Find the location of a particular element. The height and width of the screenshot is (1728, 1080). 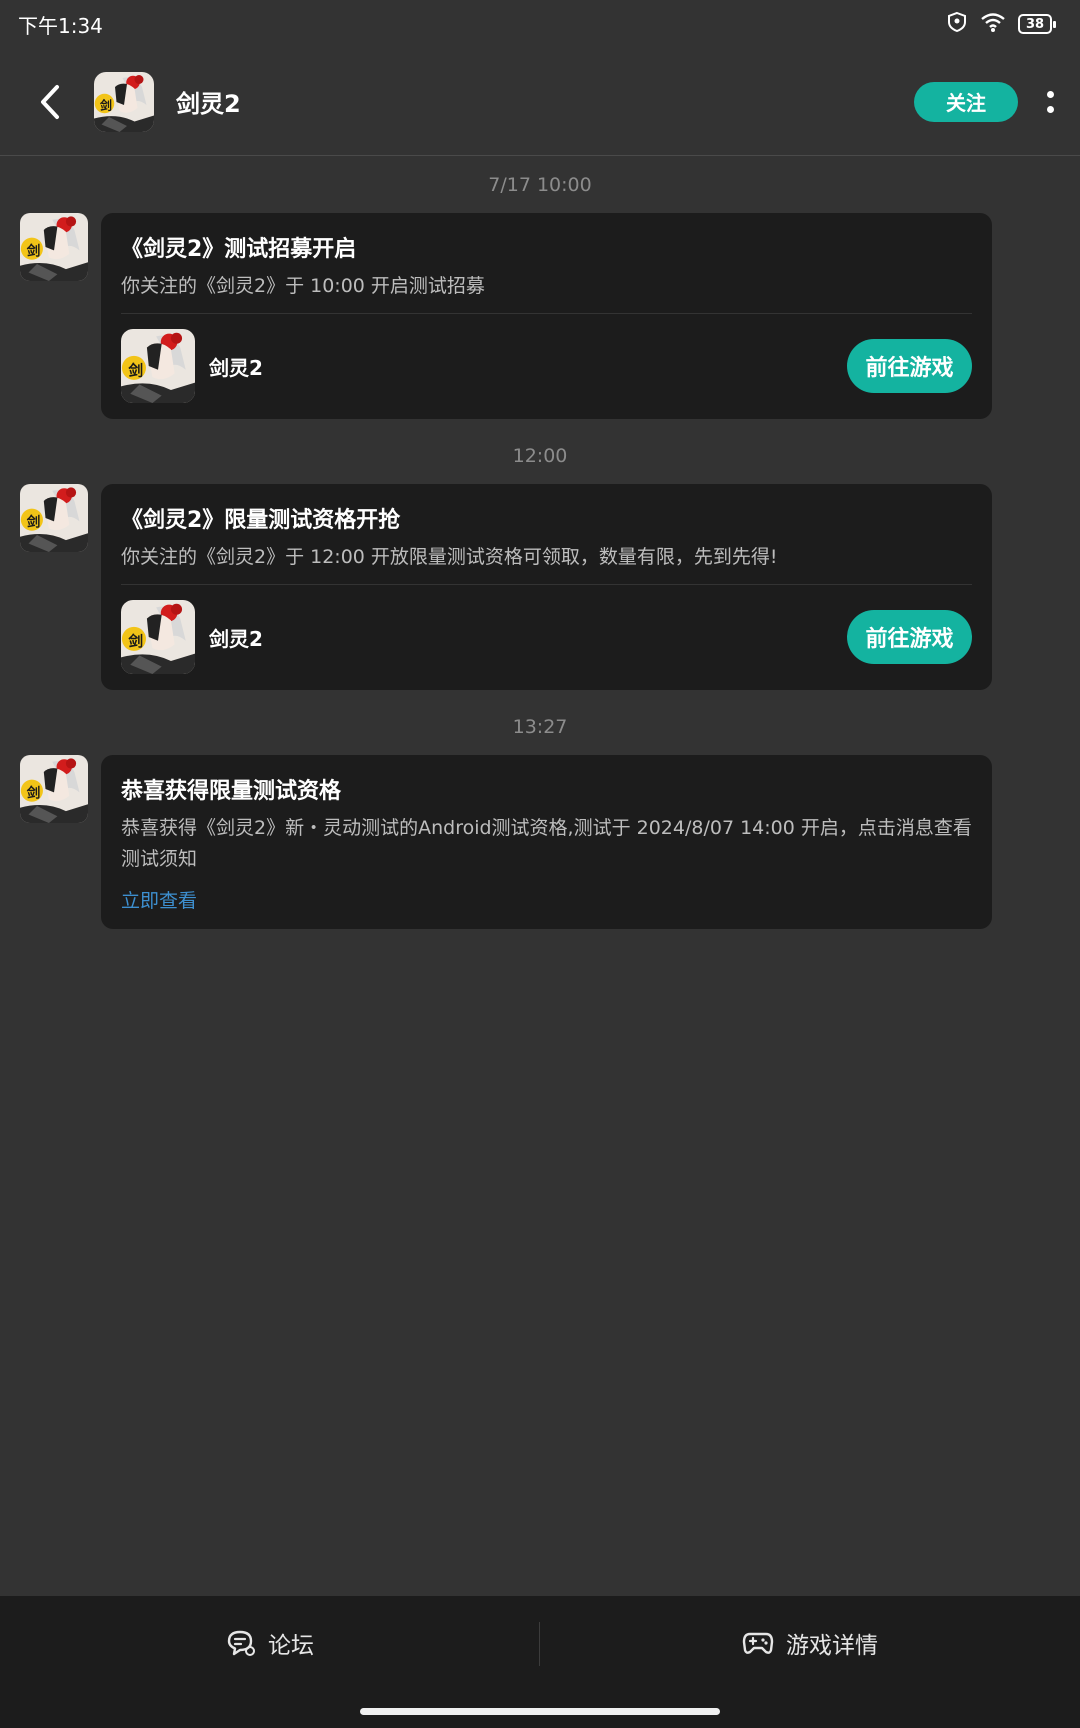

message-body: 你关注的《剑灵2》于 12:00 开放限量测试资格可领取，数量有限，先到先得! is located at coordinates (449, 557).